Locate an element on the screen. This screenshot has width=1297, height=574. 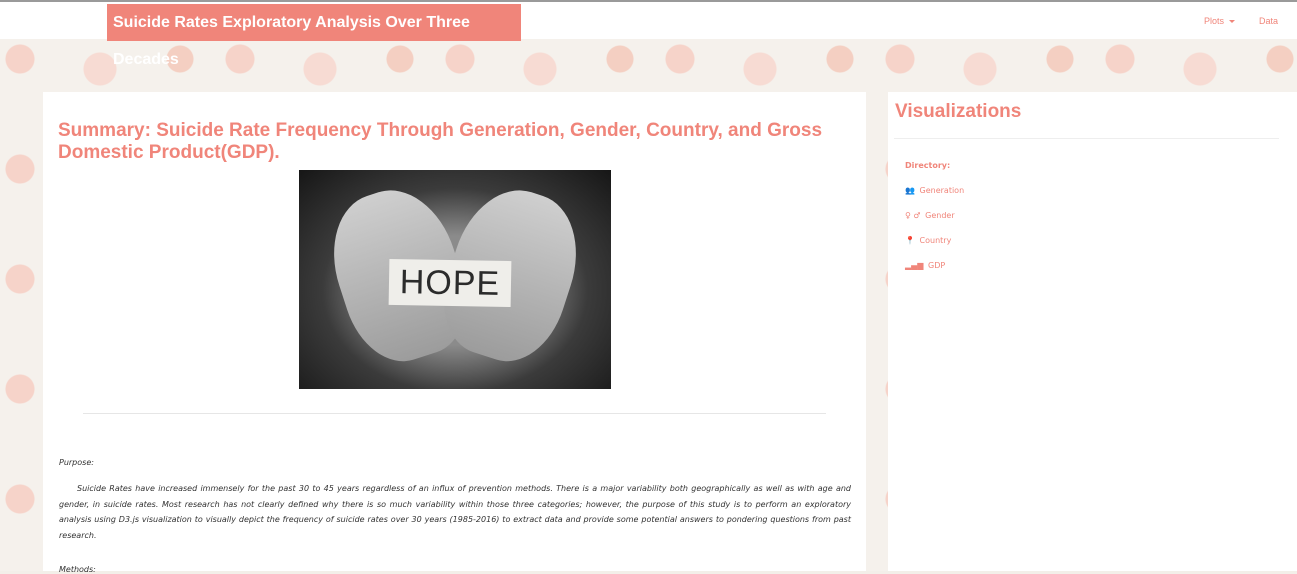
methods-label: Methods: is located at coordinates (77, 569).